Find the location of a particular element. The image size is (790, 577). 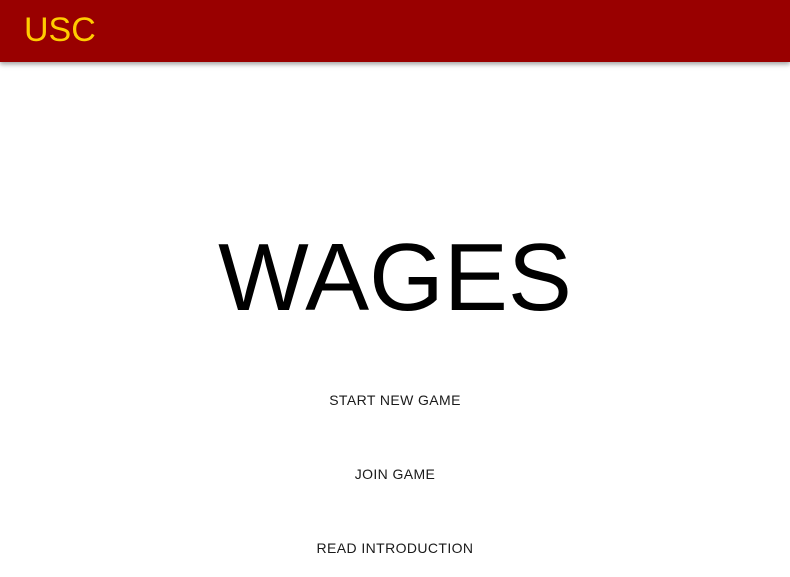

app-bar: USC is located at coordinates (395, 31).